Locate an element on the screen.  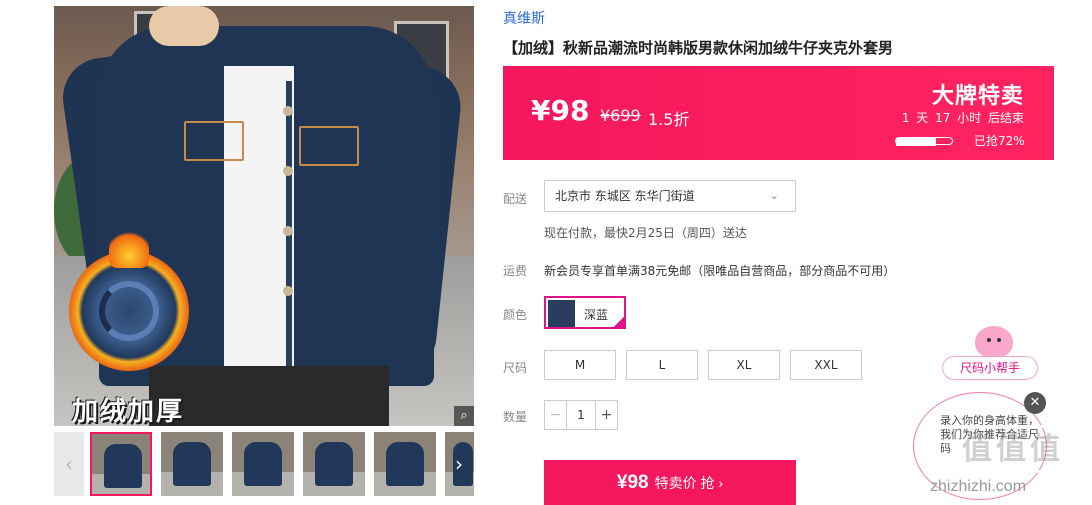
dark-pants is located at coordinates (269, 396).